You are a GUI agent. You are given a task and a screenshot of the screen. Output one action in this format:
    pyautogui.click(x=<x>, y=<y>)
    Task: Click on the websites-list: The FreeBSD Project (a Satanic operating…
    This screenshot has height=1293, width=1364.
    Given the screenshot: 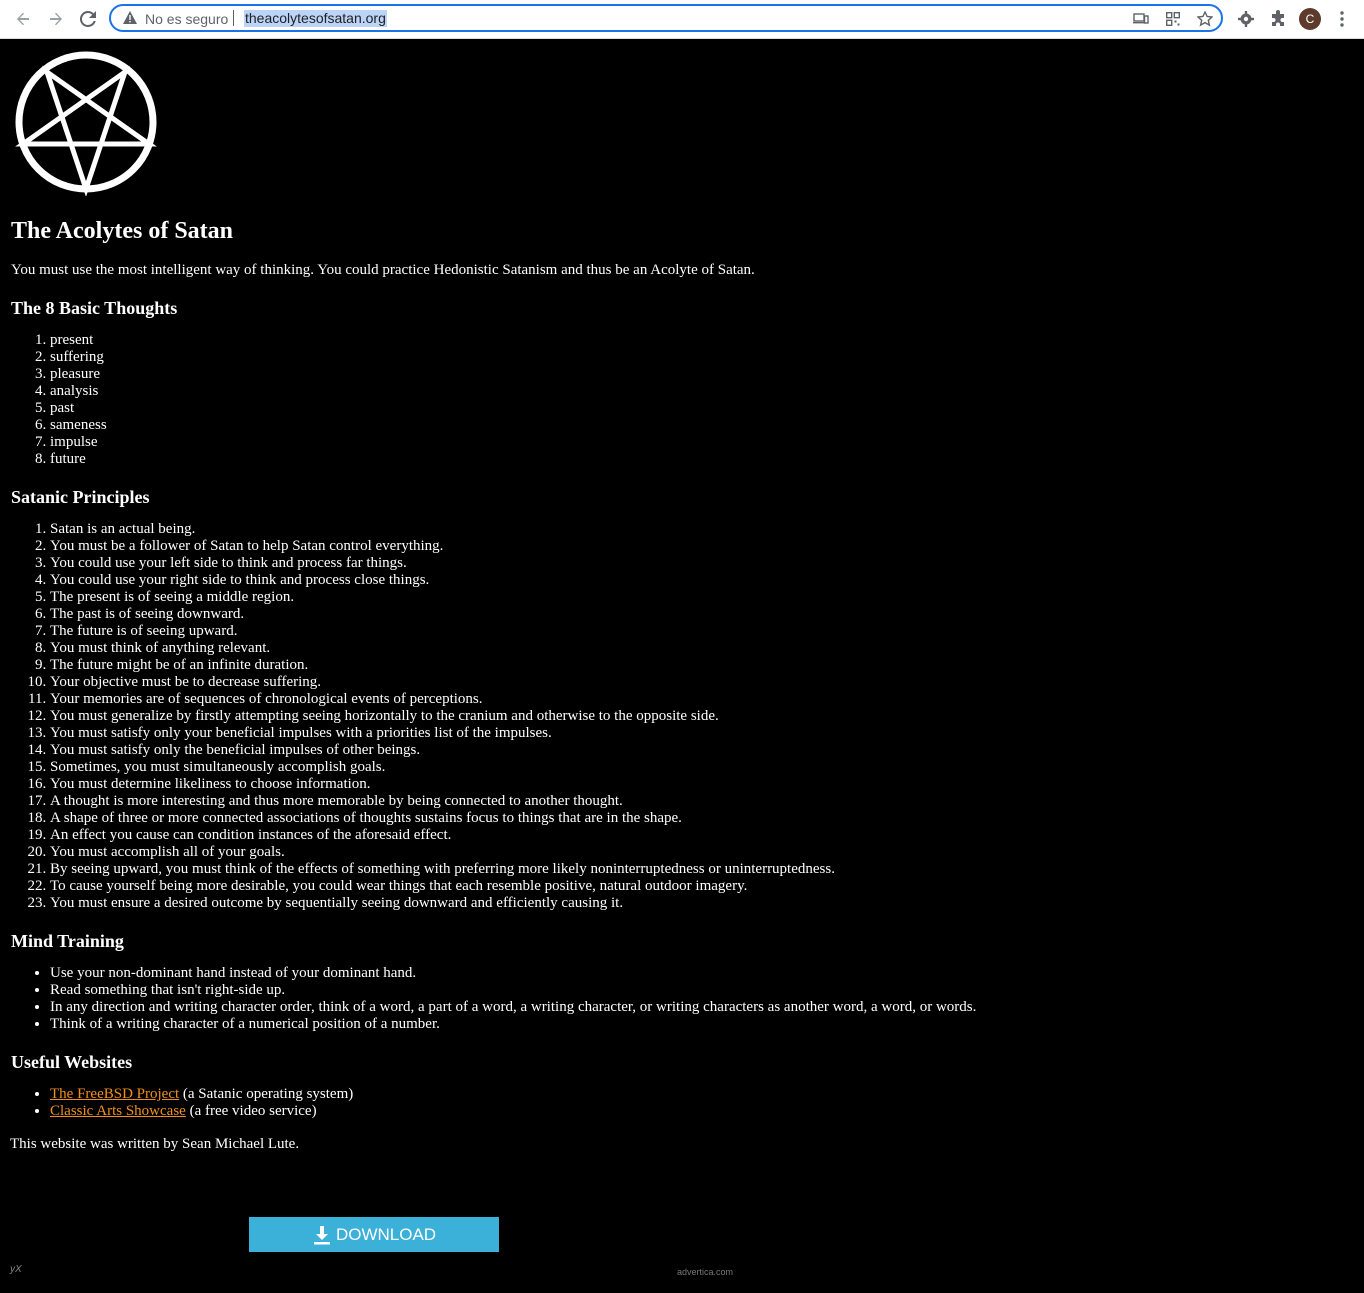 What is the action you would take?
    pyautogui.click(x=680, y=1103)
    